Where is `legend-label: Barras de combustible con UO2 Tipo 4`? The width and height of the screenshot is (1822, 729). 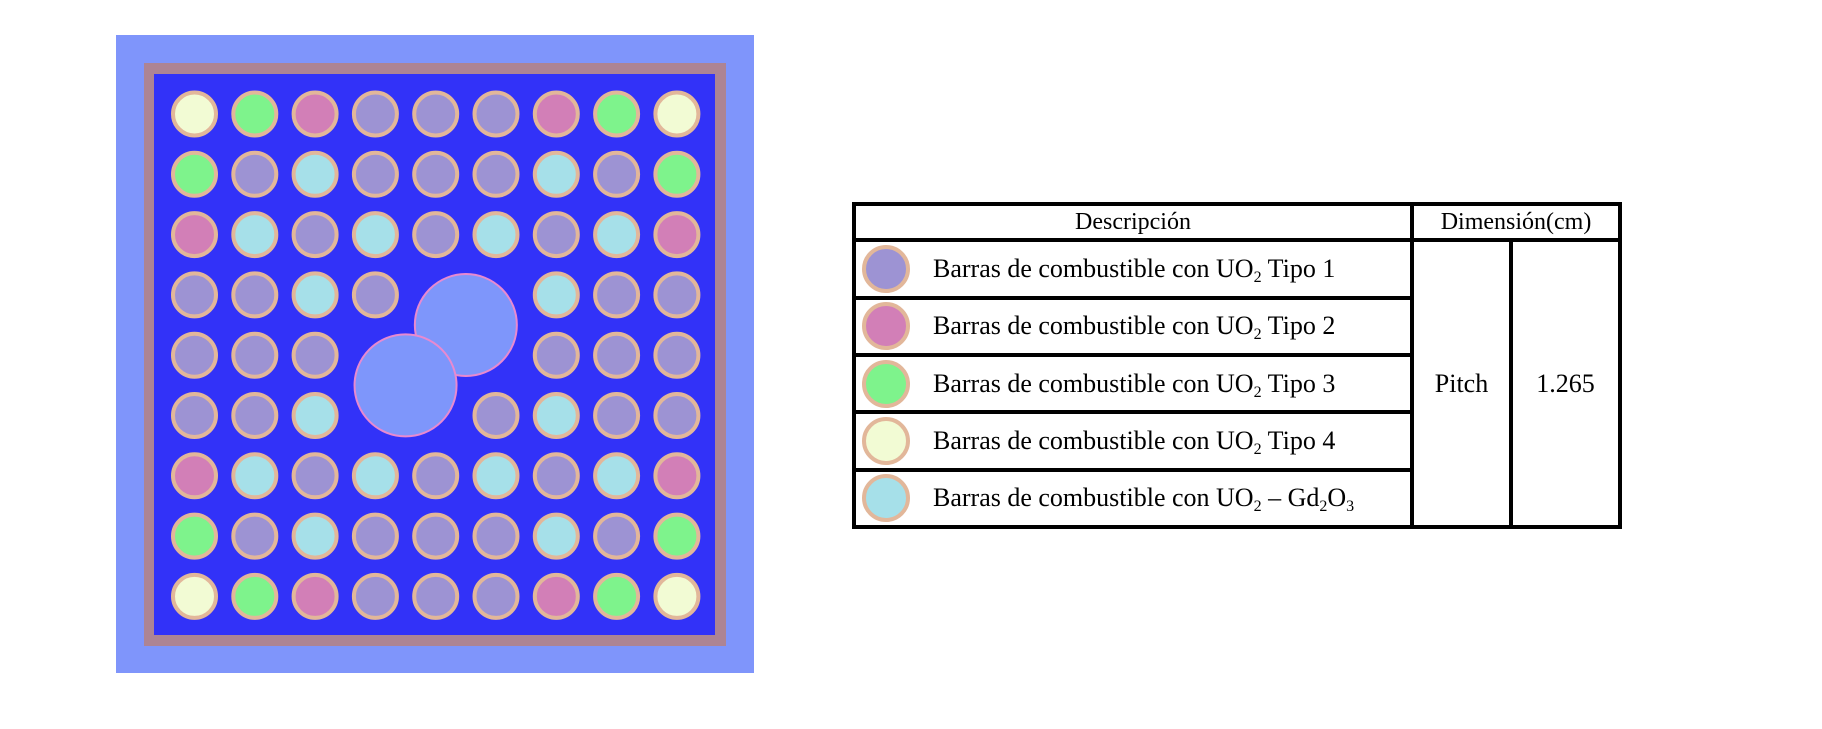 legend-label: Barras de combustible con UO2 Tipo 4 is located at coordinates (1134, 441).